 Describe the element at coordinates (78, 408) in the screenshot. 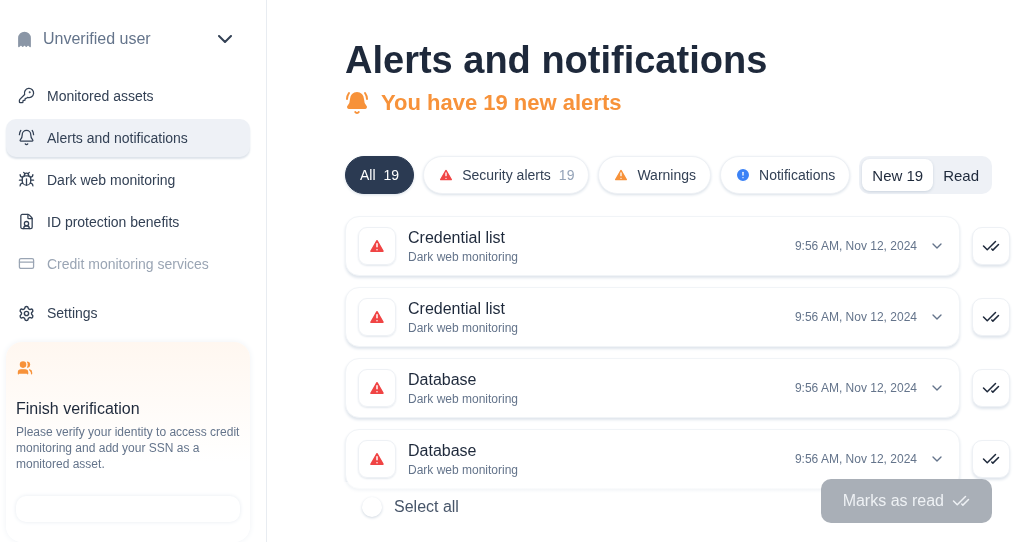

I see `card-title: Finish verification` at that location.